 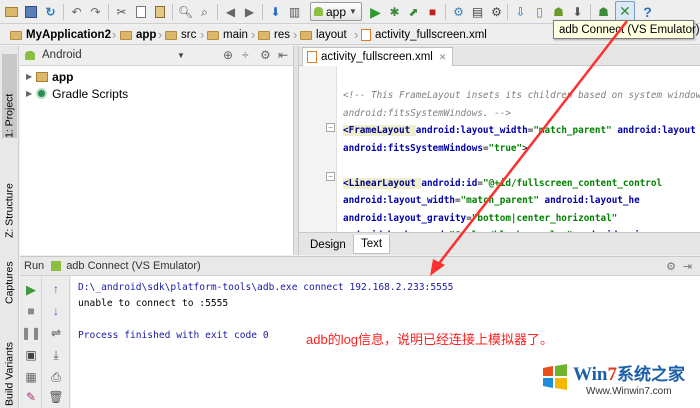 What do you see at coordinates (629, 391) in the screenshot?
I see `watermark-url: Www.Winwin7.com` at bounding box center [629, 391].